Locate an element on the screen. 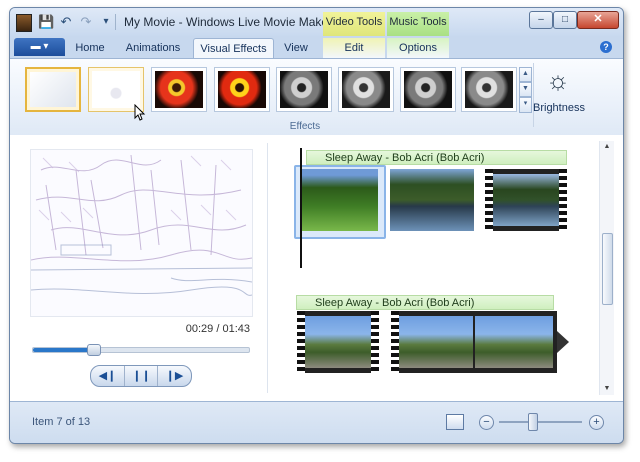 This screenshot has height=462, width=640. music-track-label: Sleep Away - Bob Acri (Bob Acri) is located at coordinates (436, 157).